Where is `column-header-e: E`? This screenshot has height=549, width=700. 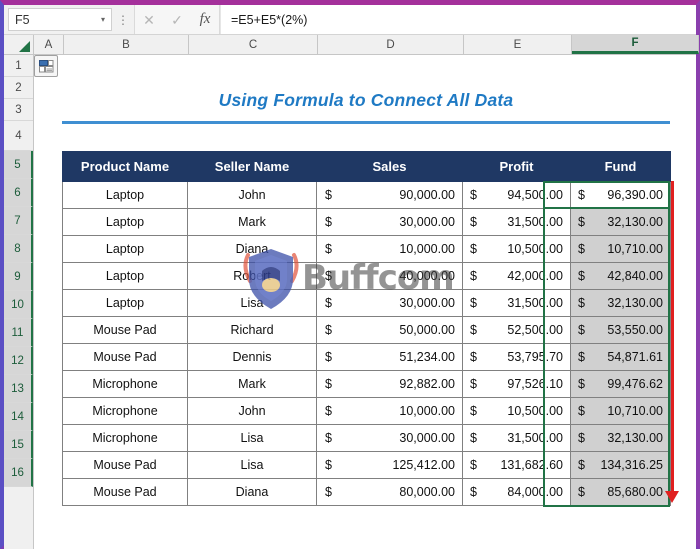 column-header-e: E is located at coordinates (518, 44).